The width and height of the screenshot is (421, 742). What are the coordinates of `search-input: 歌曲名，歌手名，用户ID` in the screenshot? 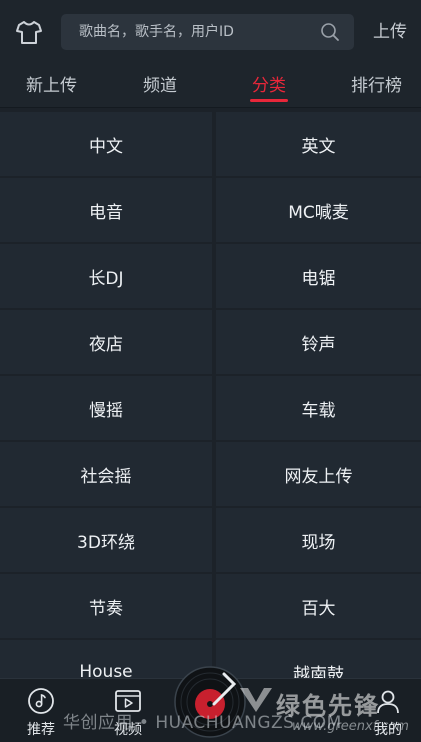 It's located at (207, 32).